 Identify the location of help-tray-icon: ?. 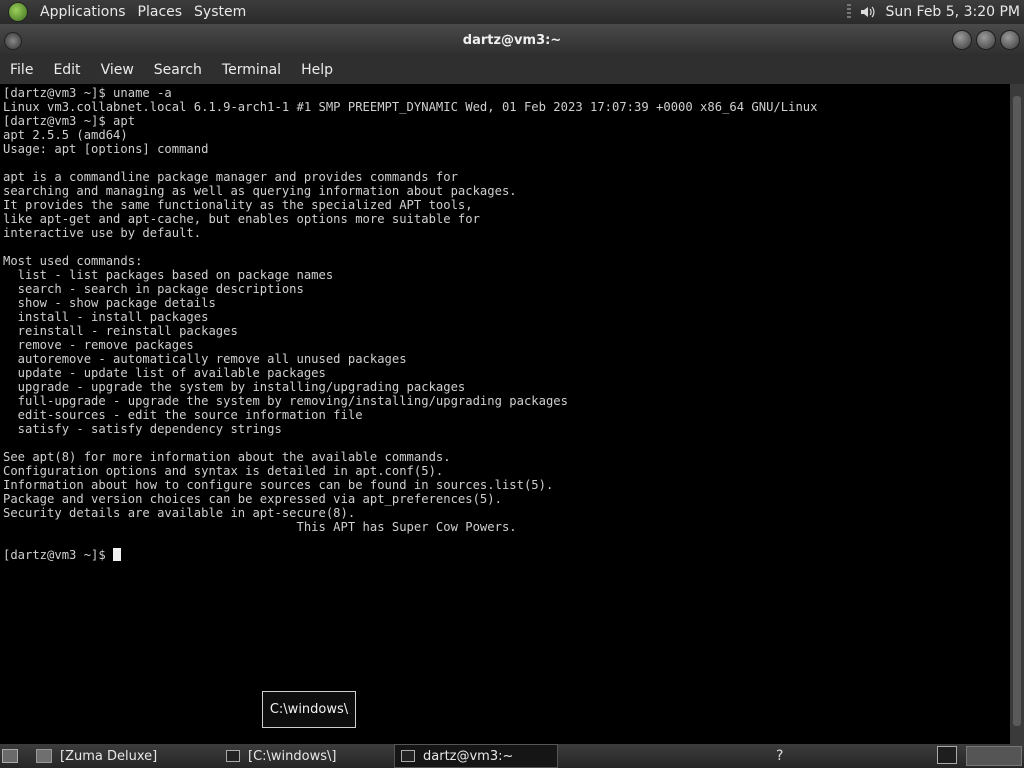
(779, 756).